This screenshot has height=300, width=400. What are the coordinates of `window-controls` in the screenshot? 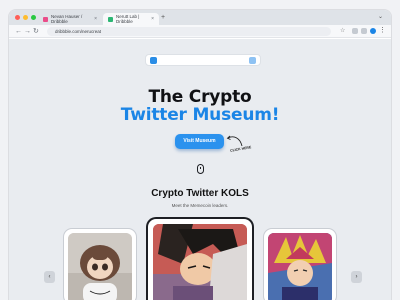 It's located at (25, 17).